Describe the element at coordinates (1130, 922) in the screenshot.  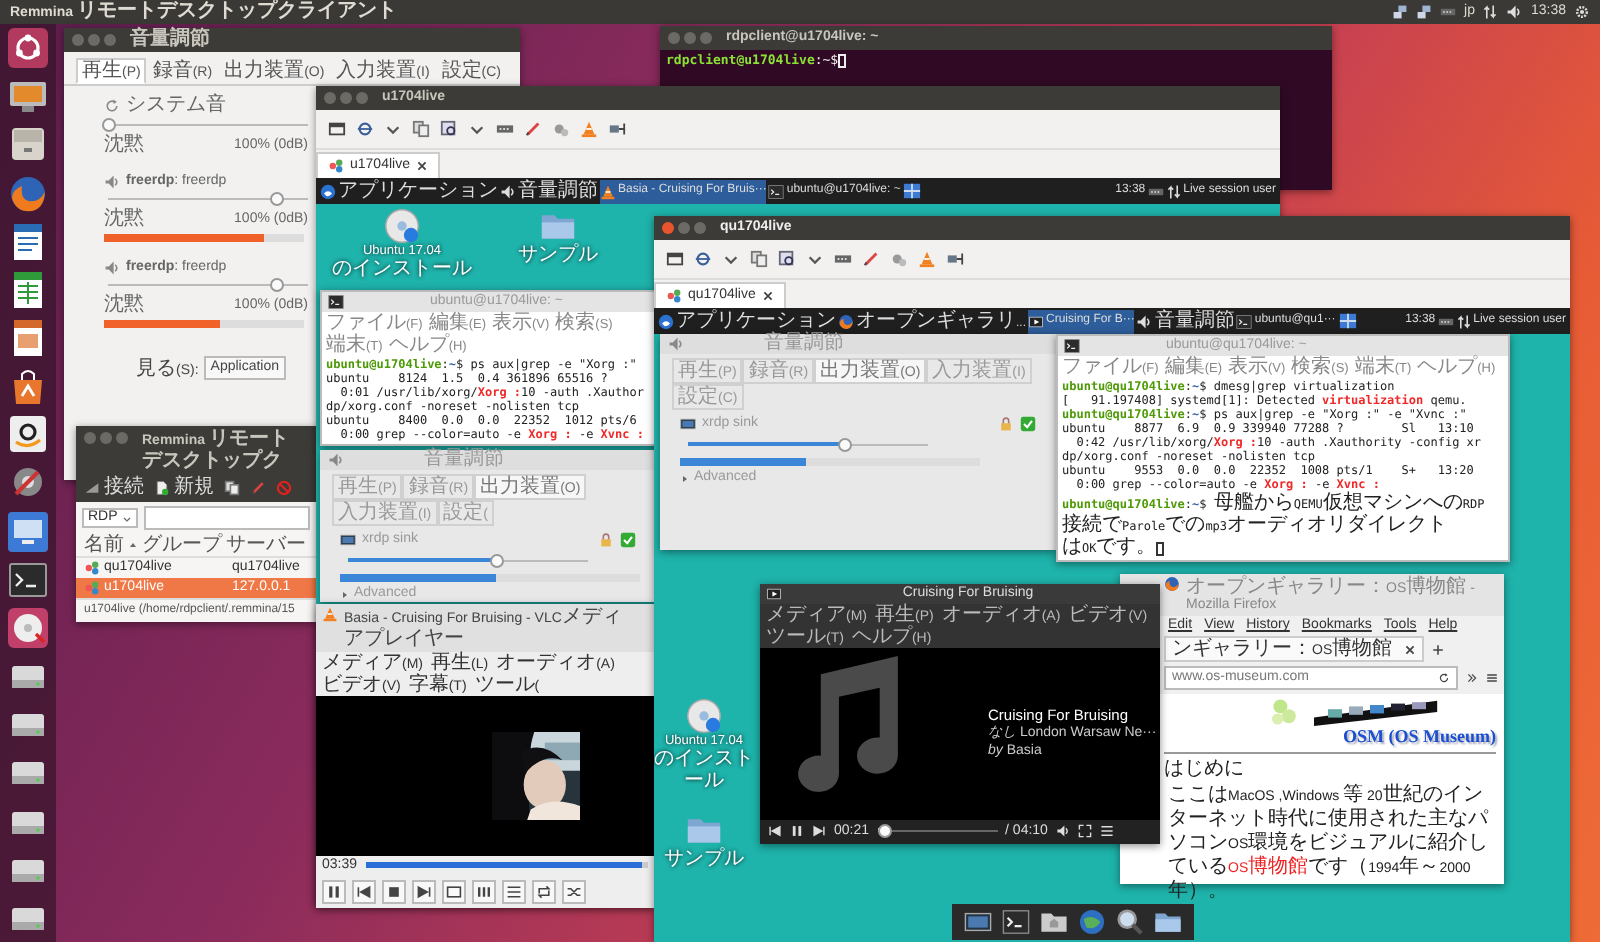
I see `search-icon` at that location.